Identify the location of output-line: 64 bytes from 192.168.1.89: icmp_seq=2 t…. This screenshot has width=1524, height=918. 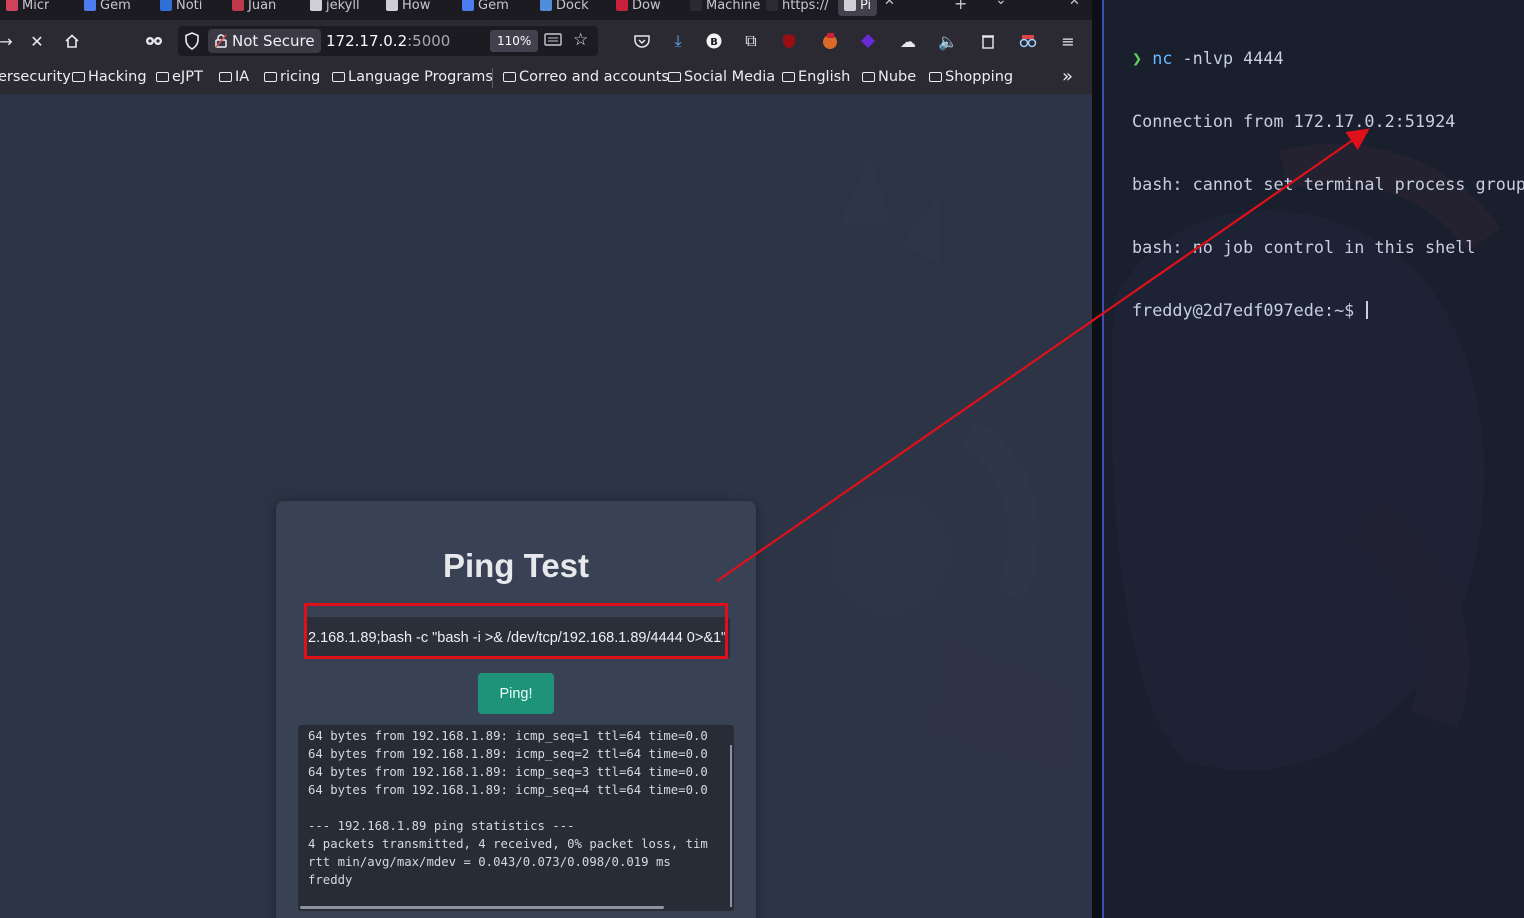
(508, 754).